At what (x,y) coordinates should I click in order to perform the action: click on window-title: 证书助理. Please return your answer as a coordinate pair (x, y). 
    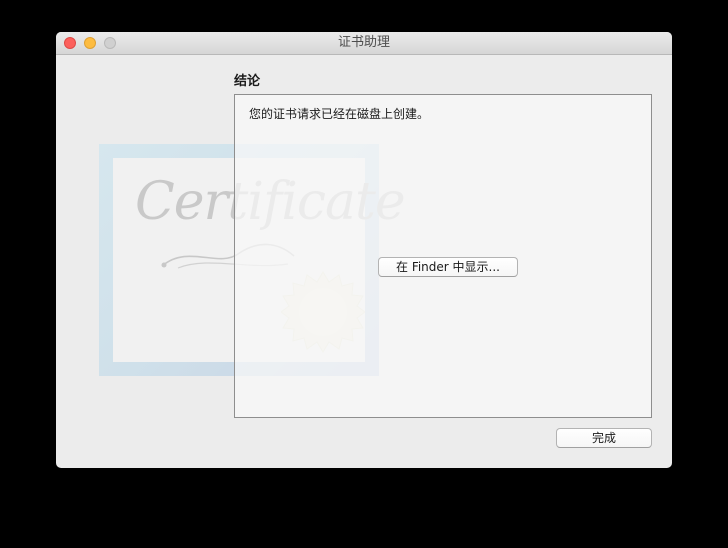
    Looking at the image, I should click on (363, 42).